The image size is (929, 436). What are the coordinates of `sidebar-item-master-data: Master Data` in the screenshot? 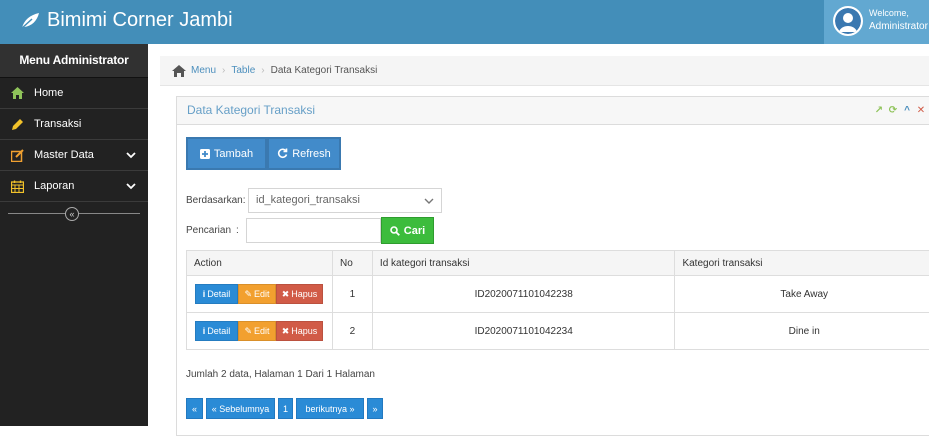 It's located at (74, 155).